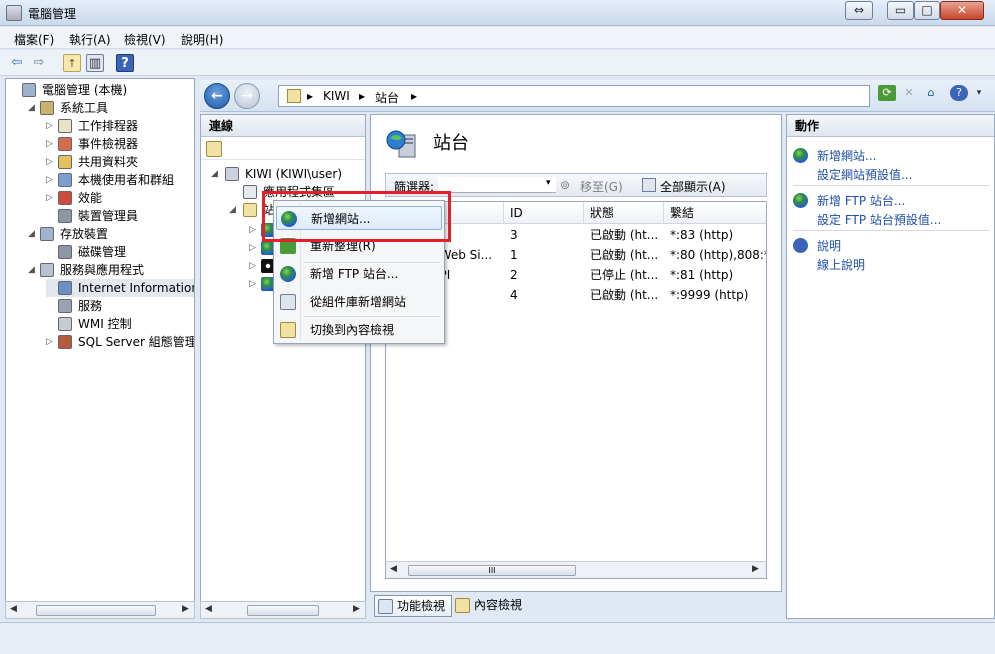 This screenshot has width=995, height=654. Describe the element at coordinates (909, 93) in the screenshot. I see `stop-icon: ✕` at that location.